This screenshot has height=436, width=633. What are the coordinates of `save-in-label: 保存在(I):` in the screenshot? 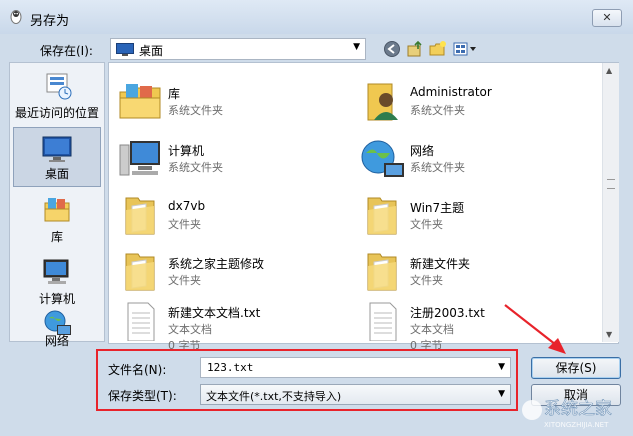 It's located at (66, 51).